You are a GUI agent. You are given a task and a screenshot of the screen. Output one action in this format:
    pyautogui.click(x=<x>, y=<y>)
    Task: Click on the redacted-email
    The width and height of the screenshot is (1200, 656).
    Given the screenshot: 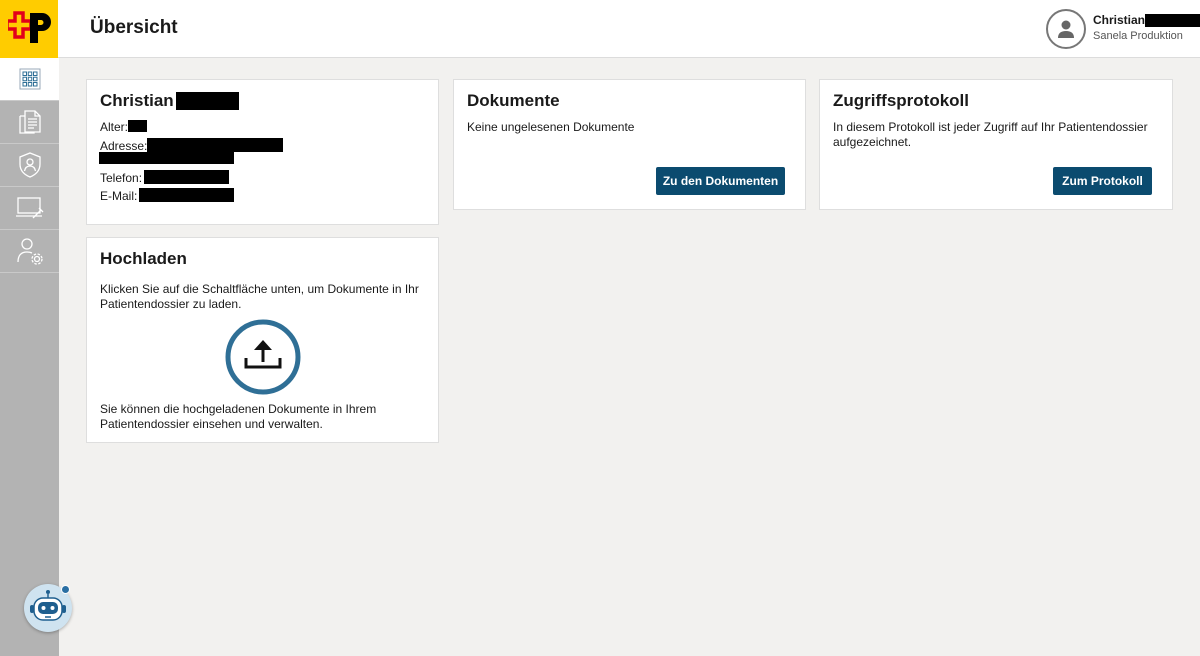 What is the action you would take?
    pyautogui.click(x=187, y=195)
    